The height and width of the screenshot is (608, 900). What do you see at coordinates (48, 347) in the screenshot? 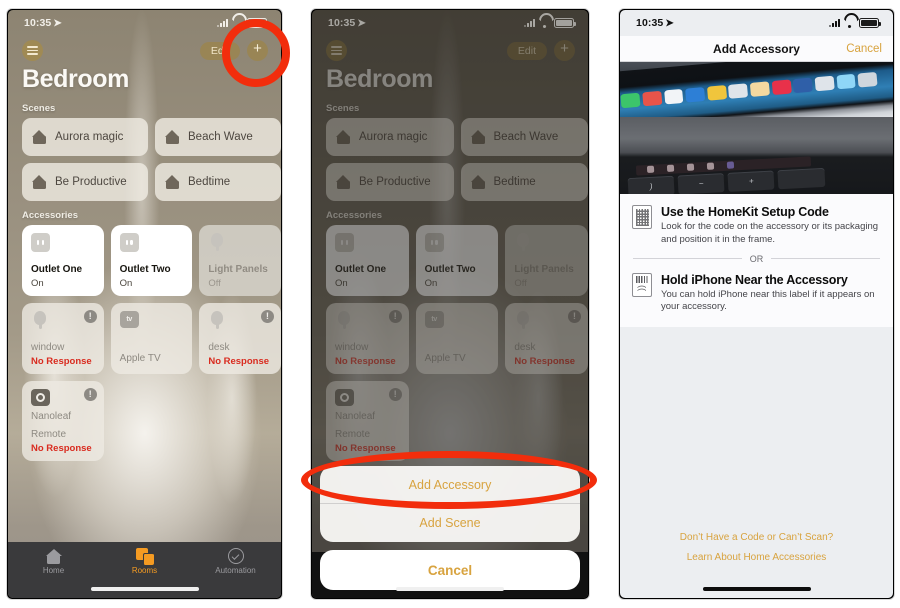
I see `accessory-name: window` at bounding box center [48, 347].